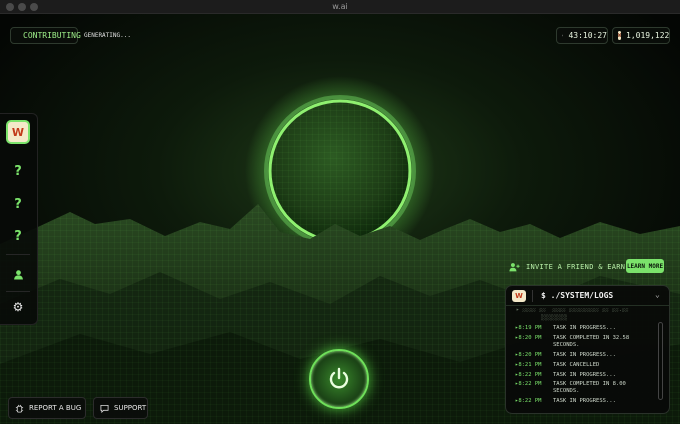 The width and height of the screenshot is (680, 424). Describe the element at coordinates (34, 7) in the screenshot. I see `zoom-window-button` at that location.